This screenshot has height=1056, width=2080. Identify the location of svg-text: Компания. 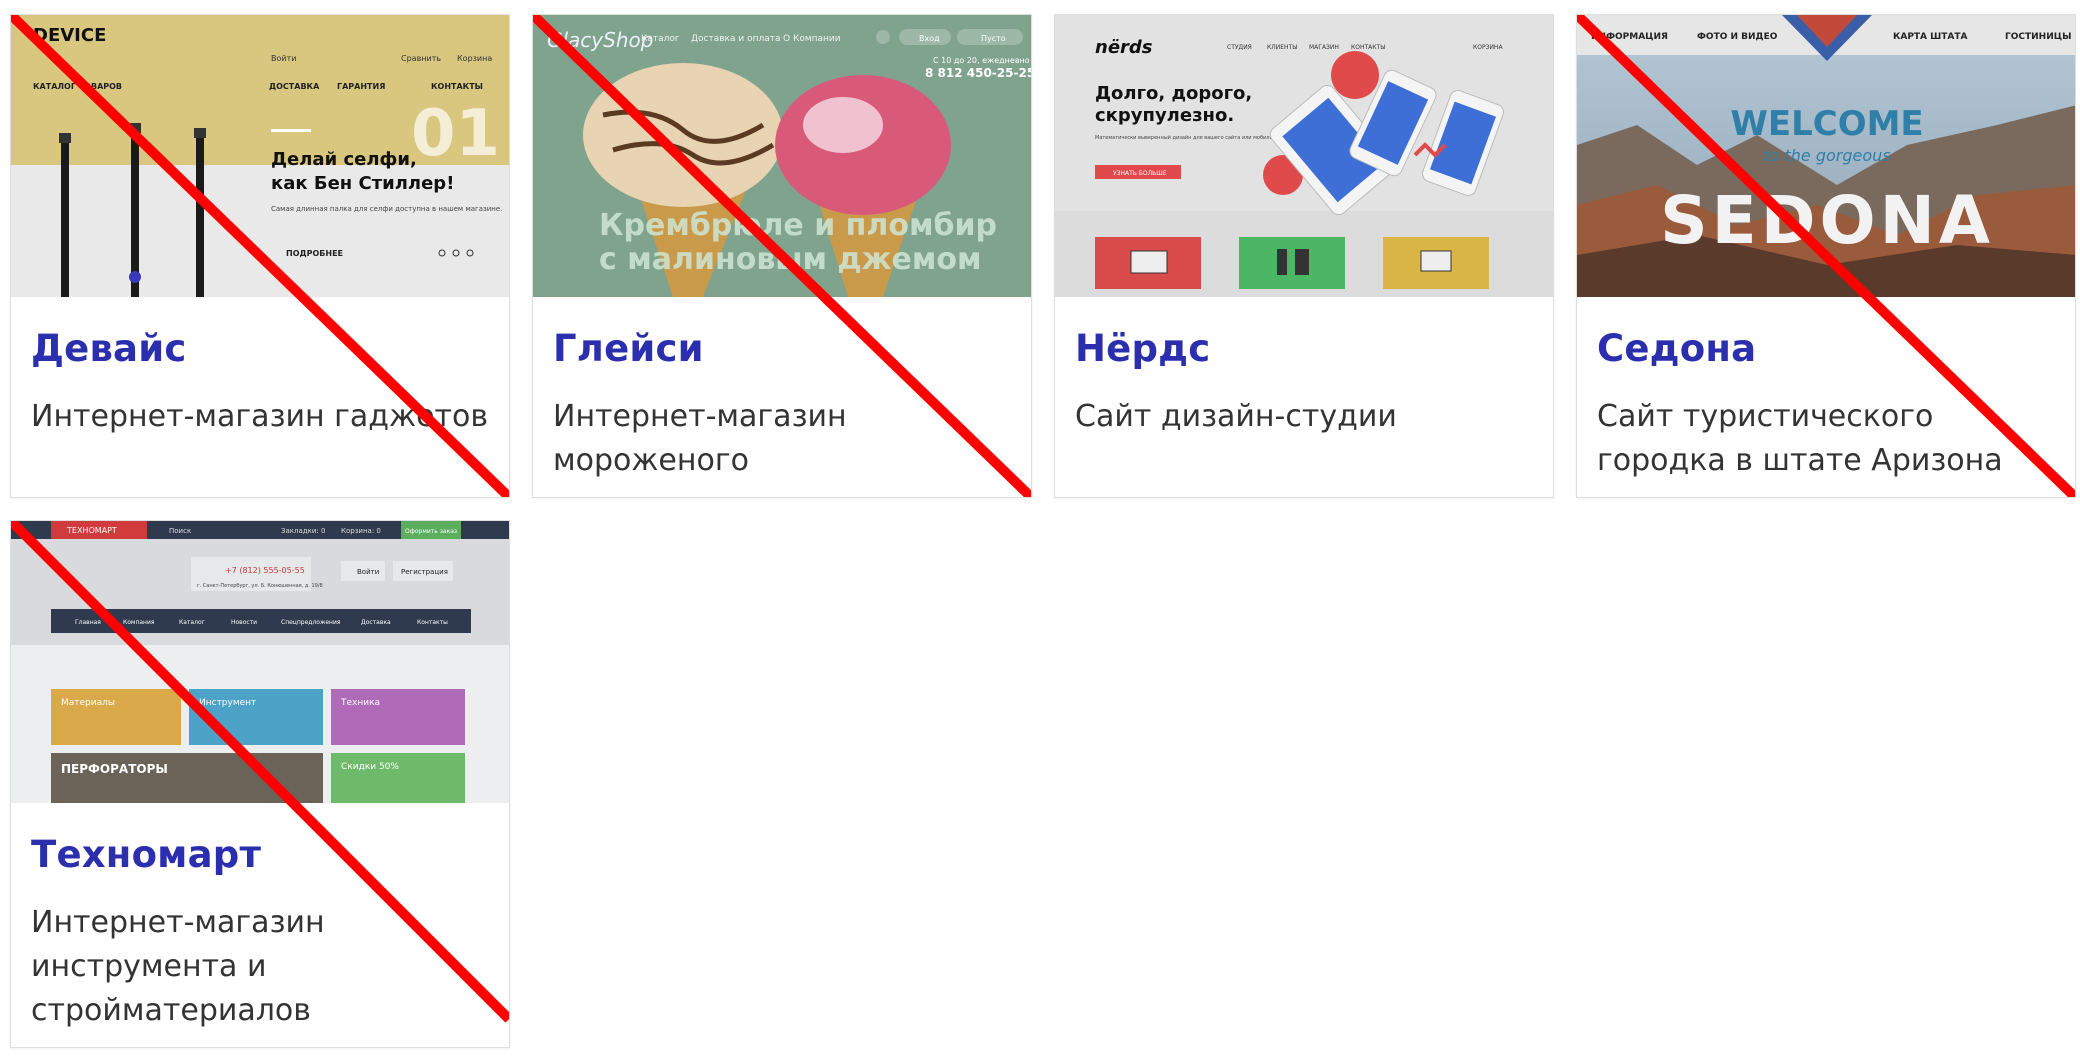
(139, 622).